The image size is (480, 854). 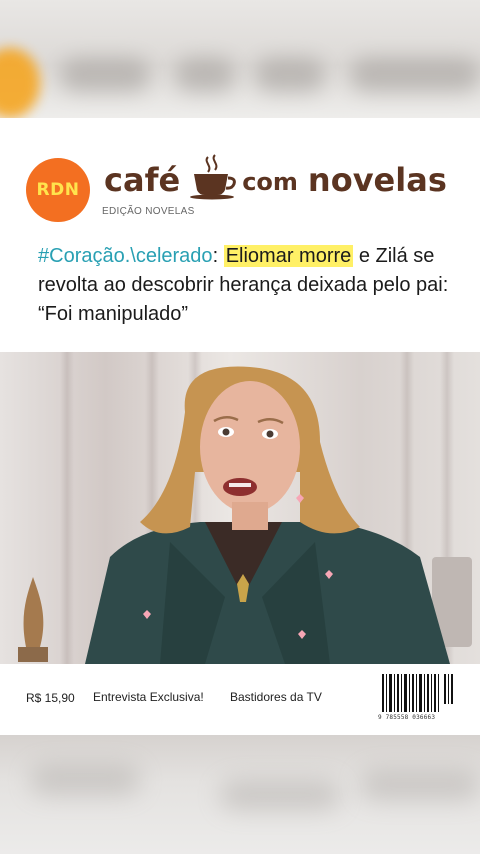 What do you see at coordinates (213, 177) in the screenshot?
I see `coffee-cup-icon` at bounding box center [213, 177].